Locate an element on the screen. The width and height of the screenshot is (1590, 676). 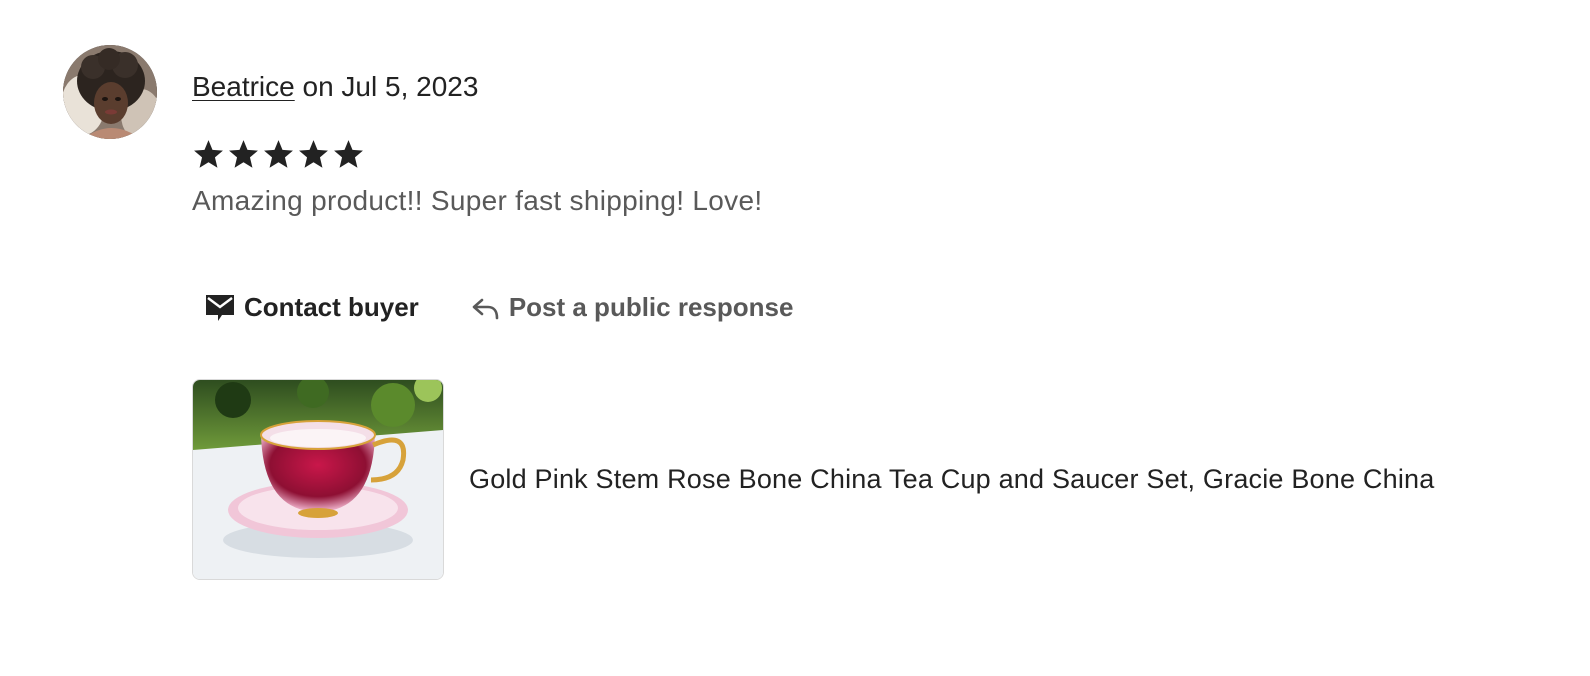
avatar-image is located at coordinates (110, 92).